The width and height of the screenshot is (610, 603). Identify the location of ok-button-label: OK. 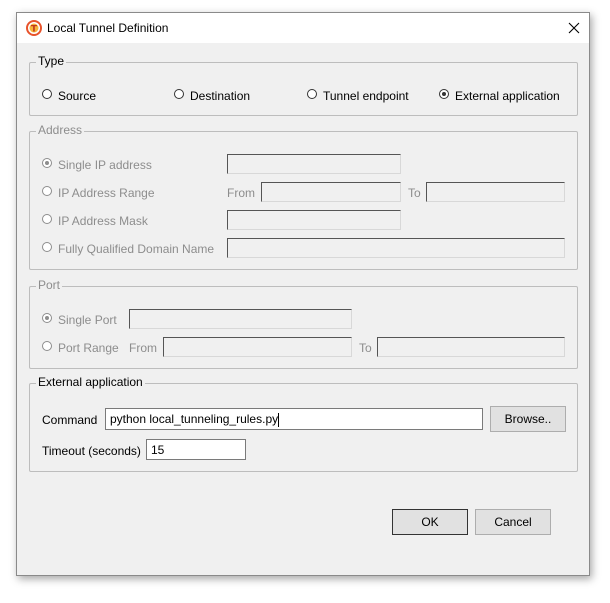
(430, 522).